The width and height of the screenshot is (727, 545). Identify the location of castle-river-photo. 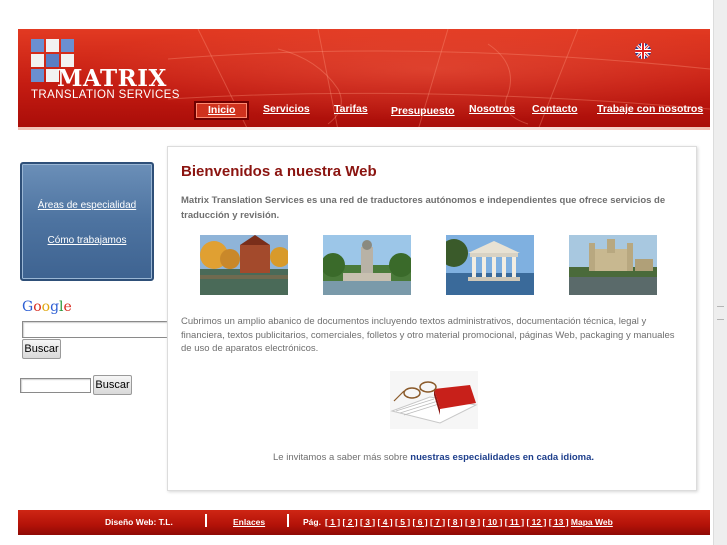
(613, 265).